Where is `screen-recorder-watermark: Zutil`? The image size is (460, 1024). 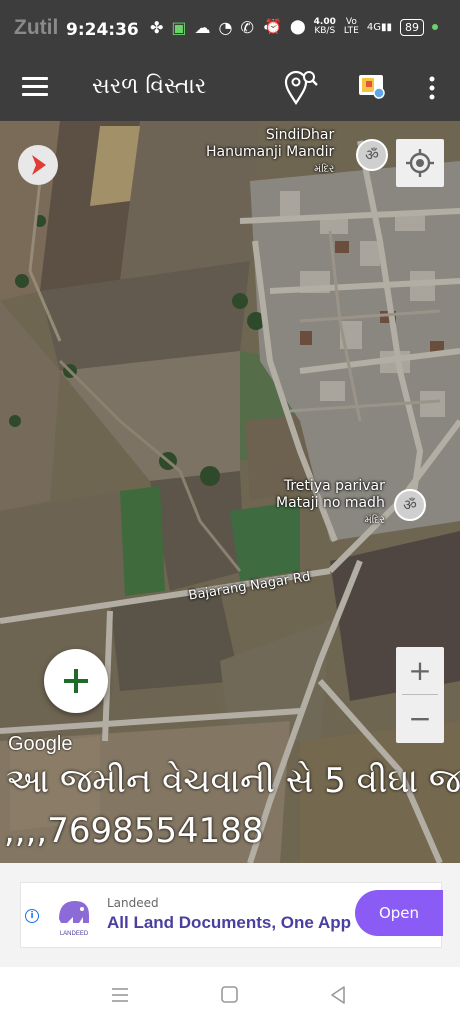
screen-recorder-watermark: Zutil is located at coordinates (36, 27).